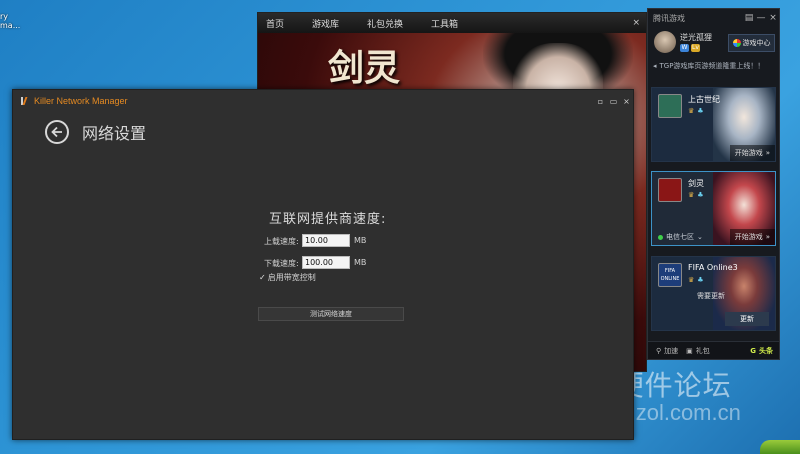 This screenshot has height=454, width=800. I want to click on game-browser-nav: 首页 游戏库 礼包兑换 工具箱 ×, so click(452, 23).